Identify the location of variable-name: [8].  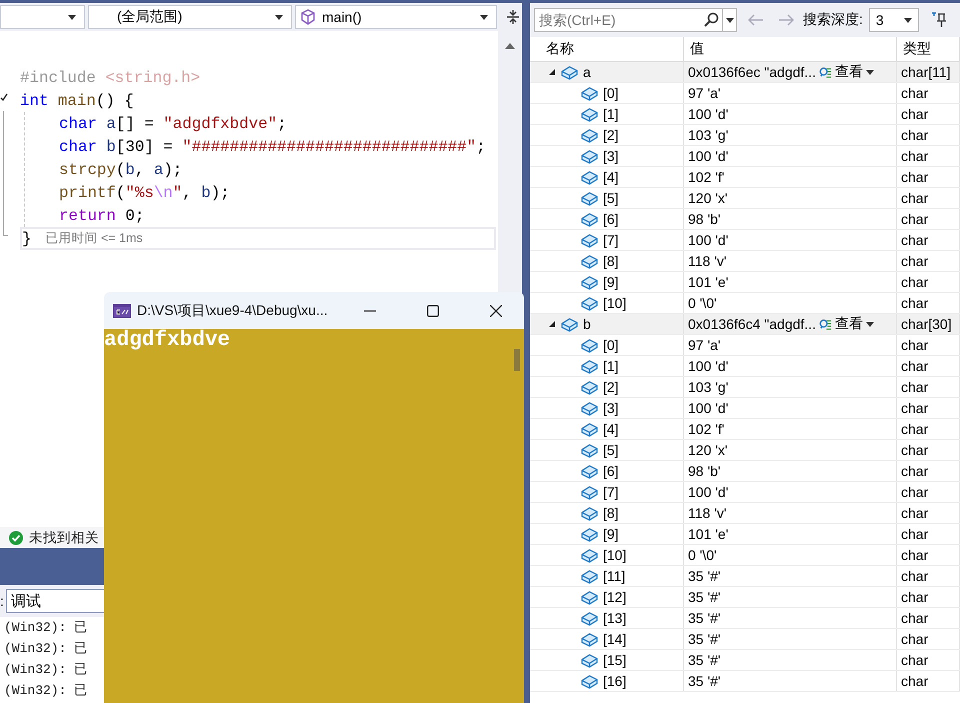
(611, 261).